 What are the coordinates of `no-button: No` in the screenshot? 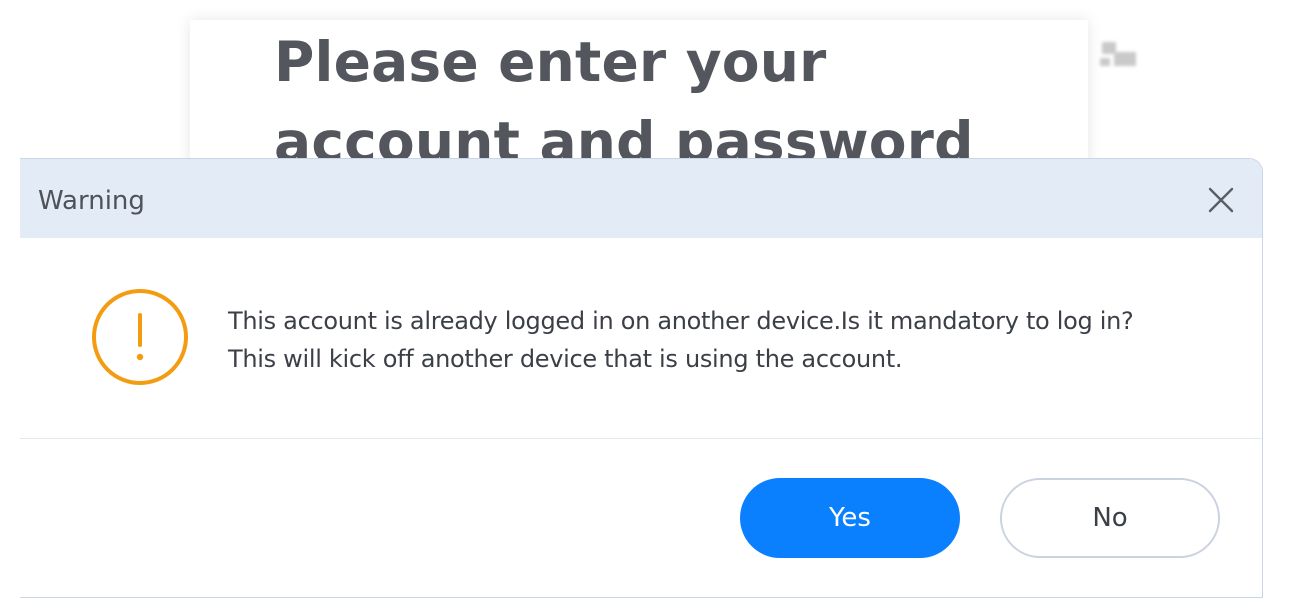 It's located at (1110, 518).